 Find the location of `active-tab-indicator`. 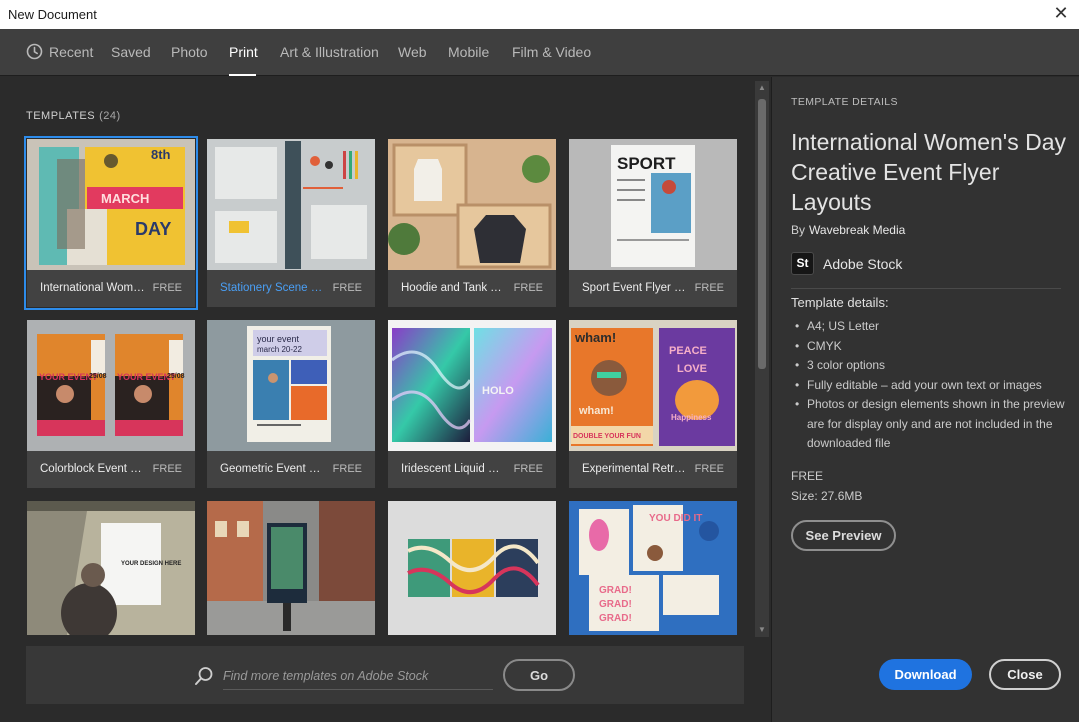

active-tab-indicator is located at coordinates (242, 75).